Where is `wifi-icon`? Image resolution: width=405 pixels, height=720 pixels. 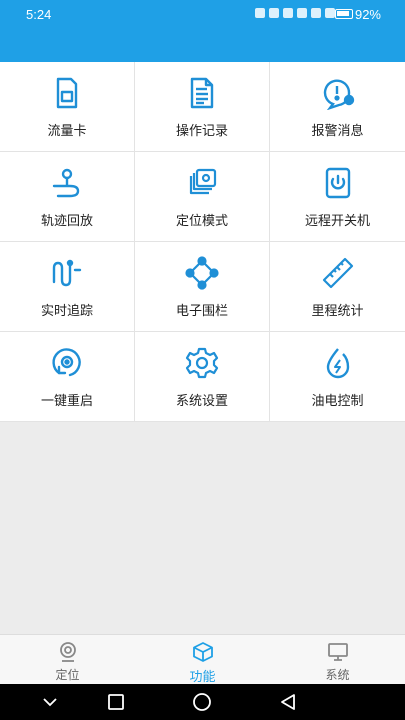 wifi-icon is located at coordinates (316, 13).